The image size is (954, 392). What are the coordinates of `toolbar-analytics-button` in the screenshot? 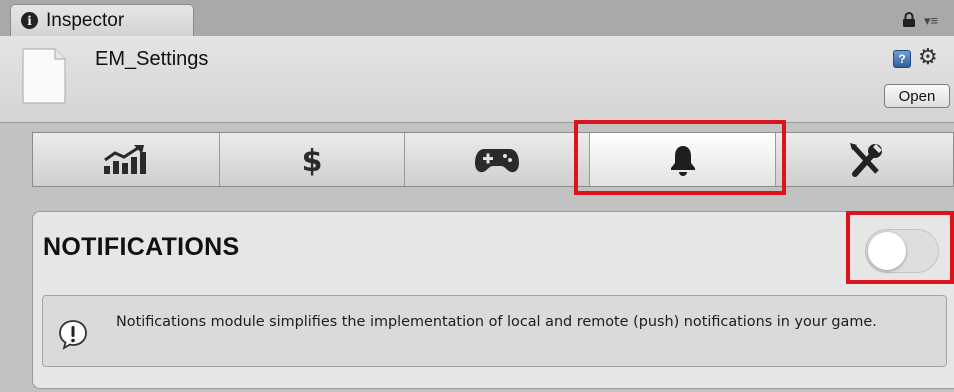 It's located at (126, 159).